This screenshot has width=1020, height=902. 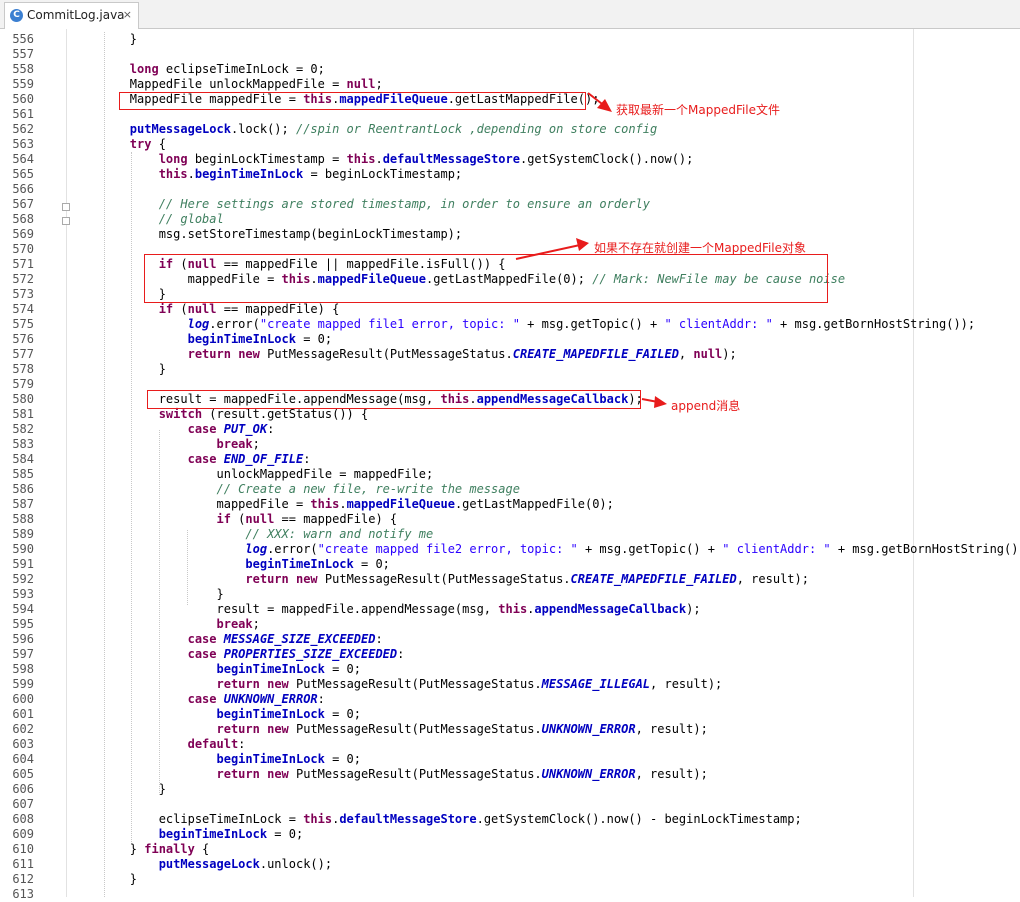 What do you see at coordinates (698, 110) in the screenshot?
I see `annotation-get-latest-mapped-file: 获取最新一个MappedFile文件` at bounding box center [698, 110].